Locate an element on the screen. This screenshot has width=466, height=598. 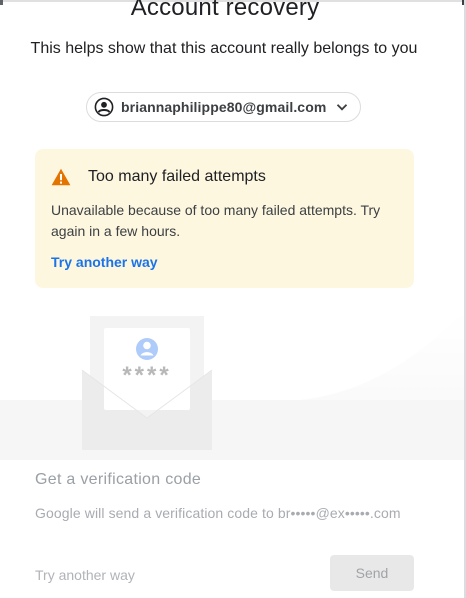
account-email: briannaphilippe80@gmail.com is located at coordinates (224, 107).